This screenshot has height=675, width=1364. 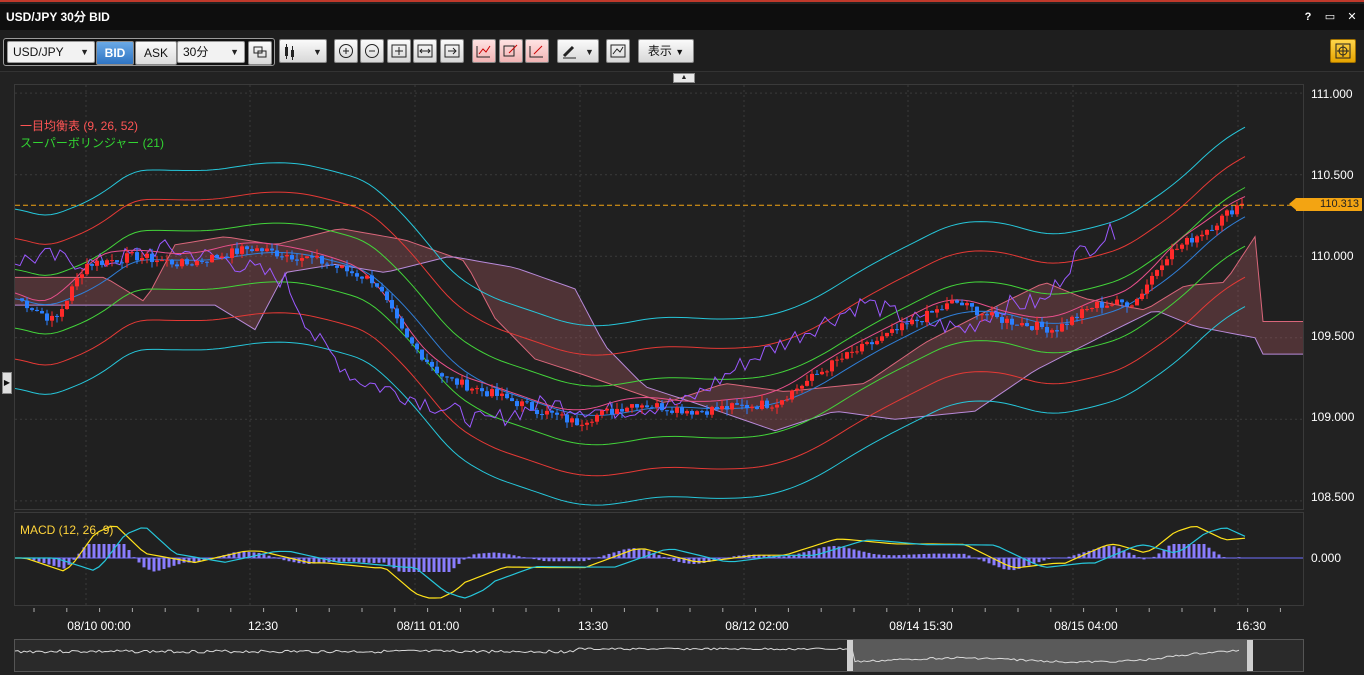 I want to click on order-buy-button, so click(x=484, y=51).